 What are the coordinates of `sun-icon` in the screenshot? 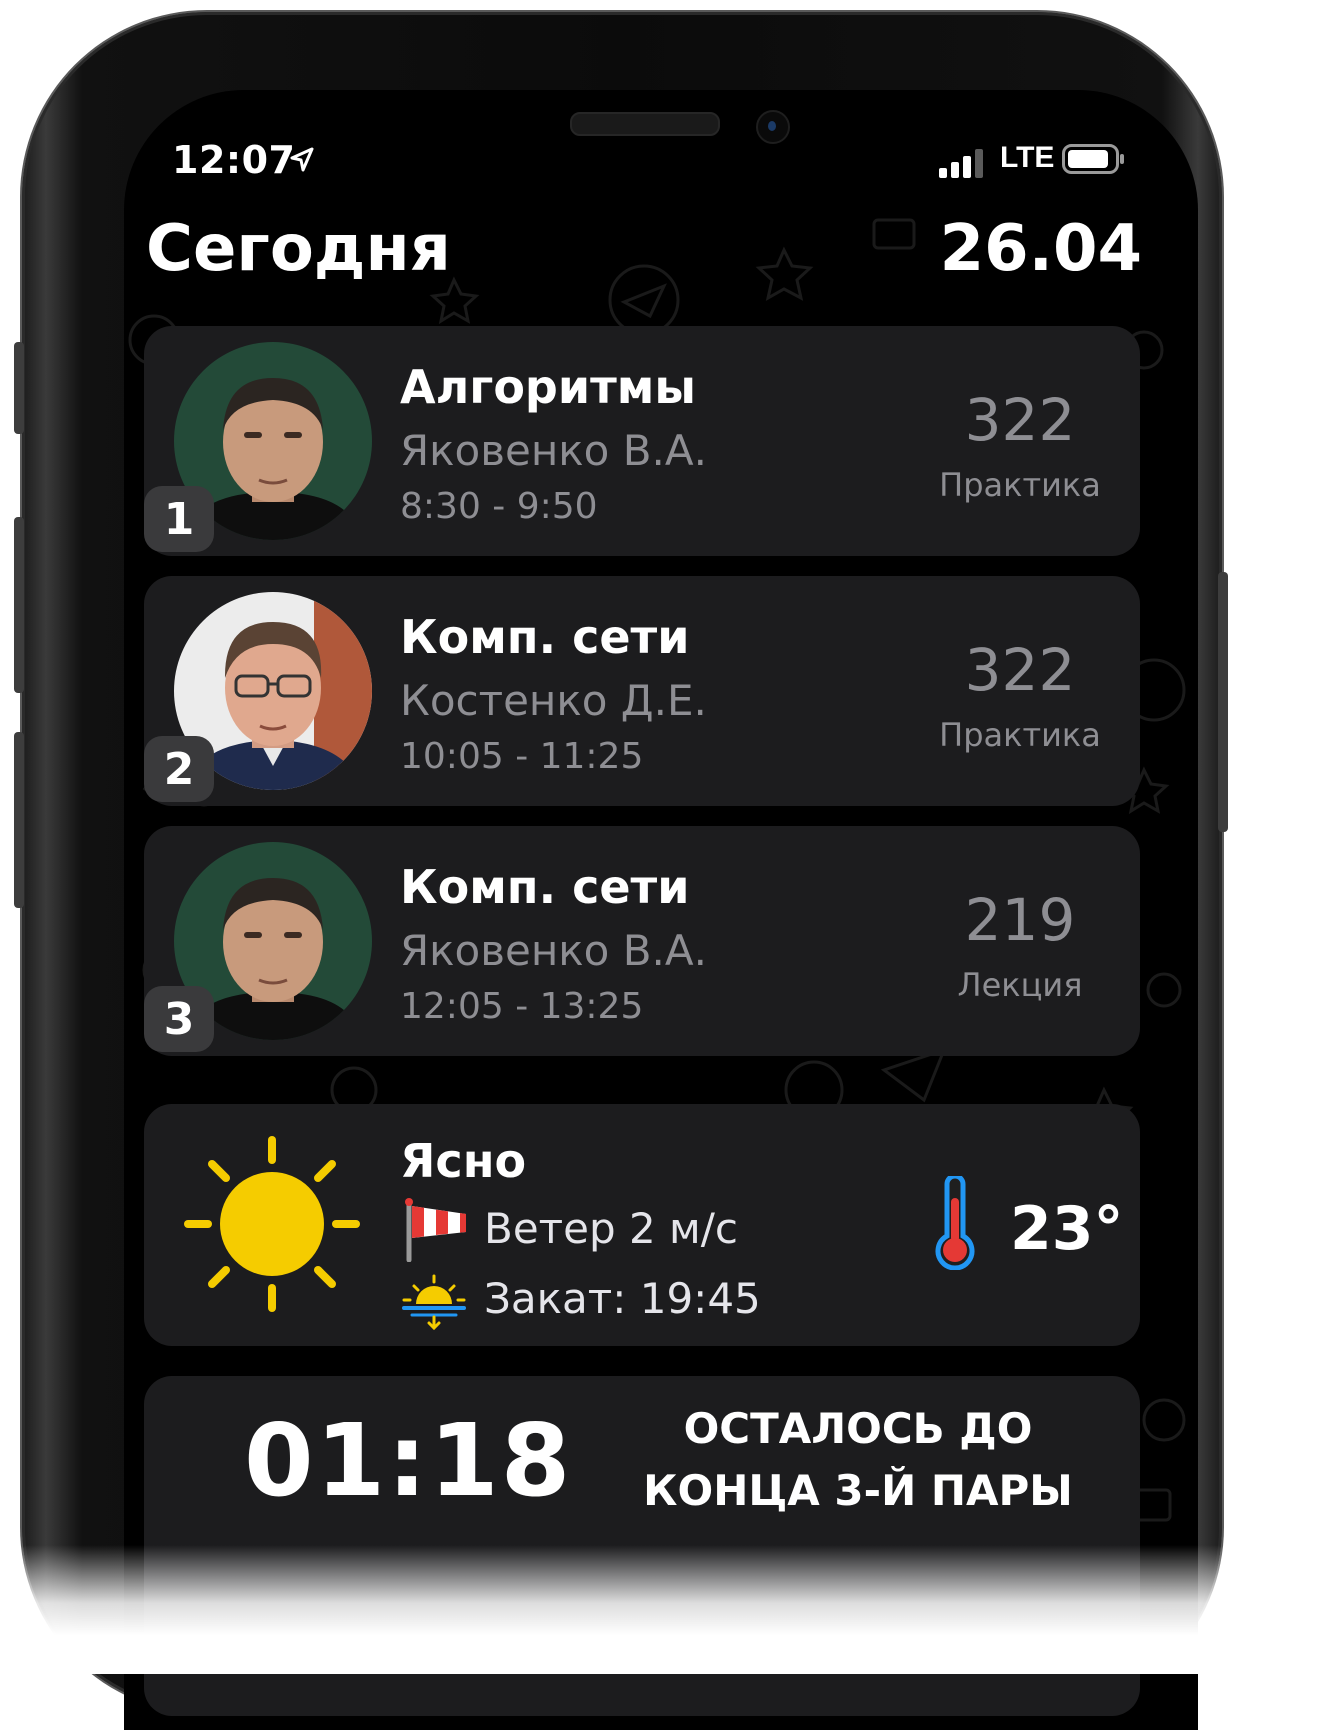 It's located at (272, 1224).